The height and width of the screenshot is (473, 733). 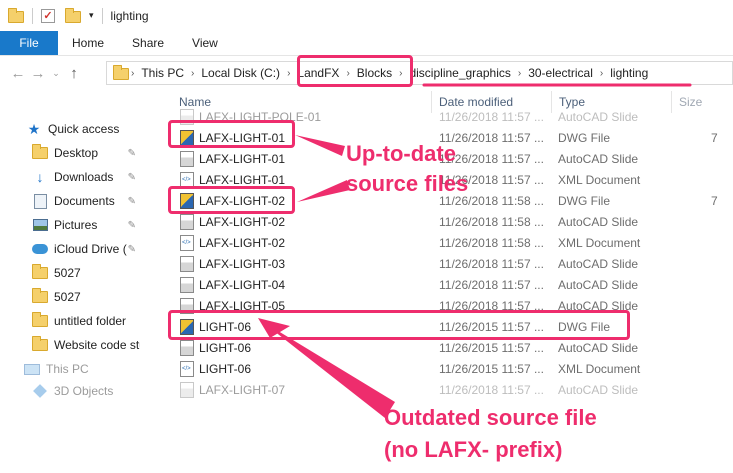 What do you see at coordinates (70, 391) in the screenshot?
I see `sidebar-item-3d-objects: 3D Objects` at bounding box center [70, 391].